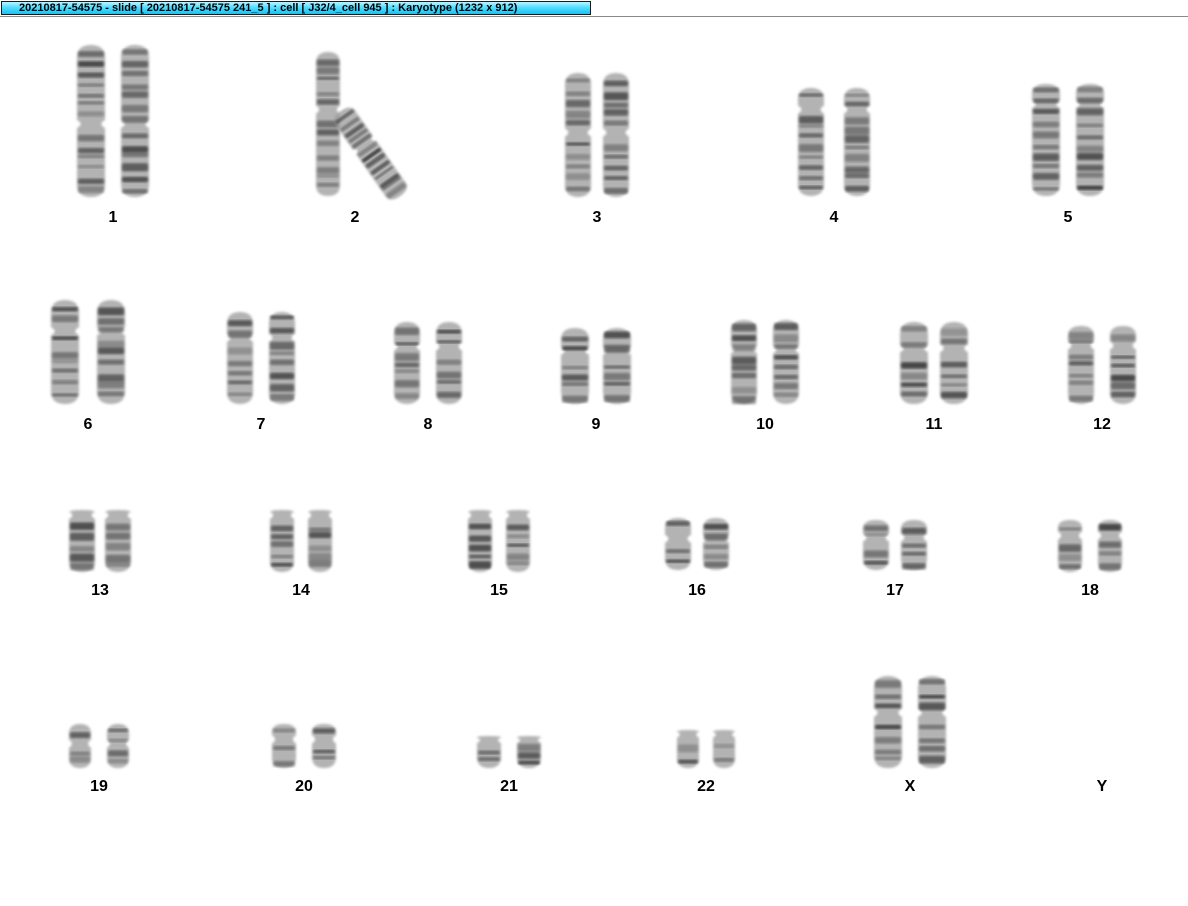 Image resolution: width=1188 pixels, height=906 pixels. I want to click on chromosome-20-b, so click(324, 746).